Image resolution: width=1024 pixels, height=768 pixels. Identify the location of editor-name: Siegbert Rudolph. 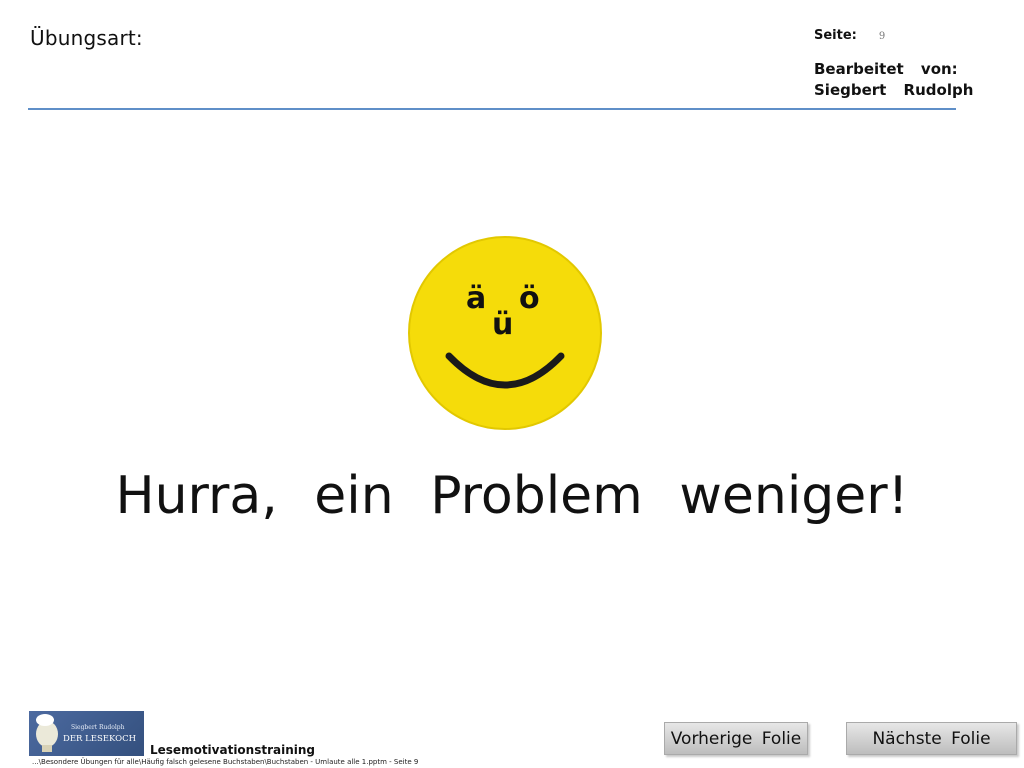
(894, 90).